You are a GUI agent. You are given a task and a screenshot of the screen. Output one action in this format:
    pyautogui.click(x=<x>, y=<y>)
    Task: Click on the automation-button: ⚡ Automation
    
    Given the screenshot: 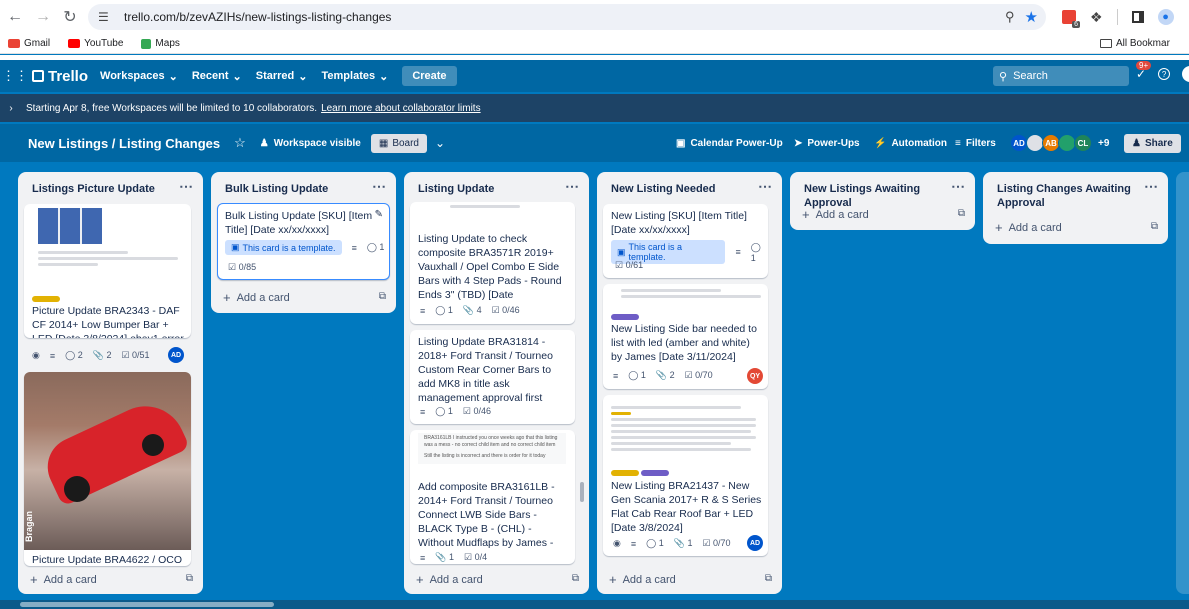 What is the action you would take?
    pyautogui.click(x=910, y=143)
    